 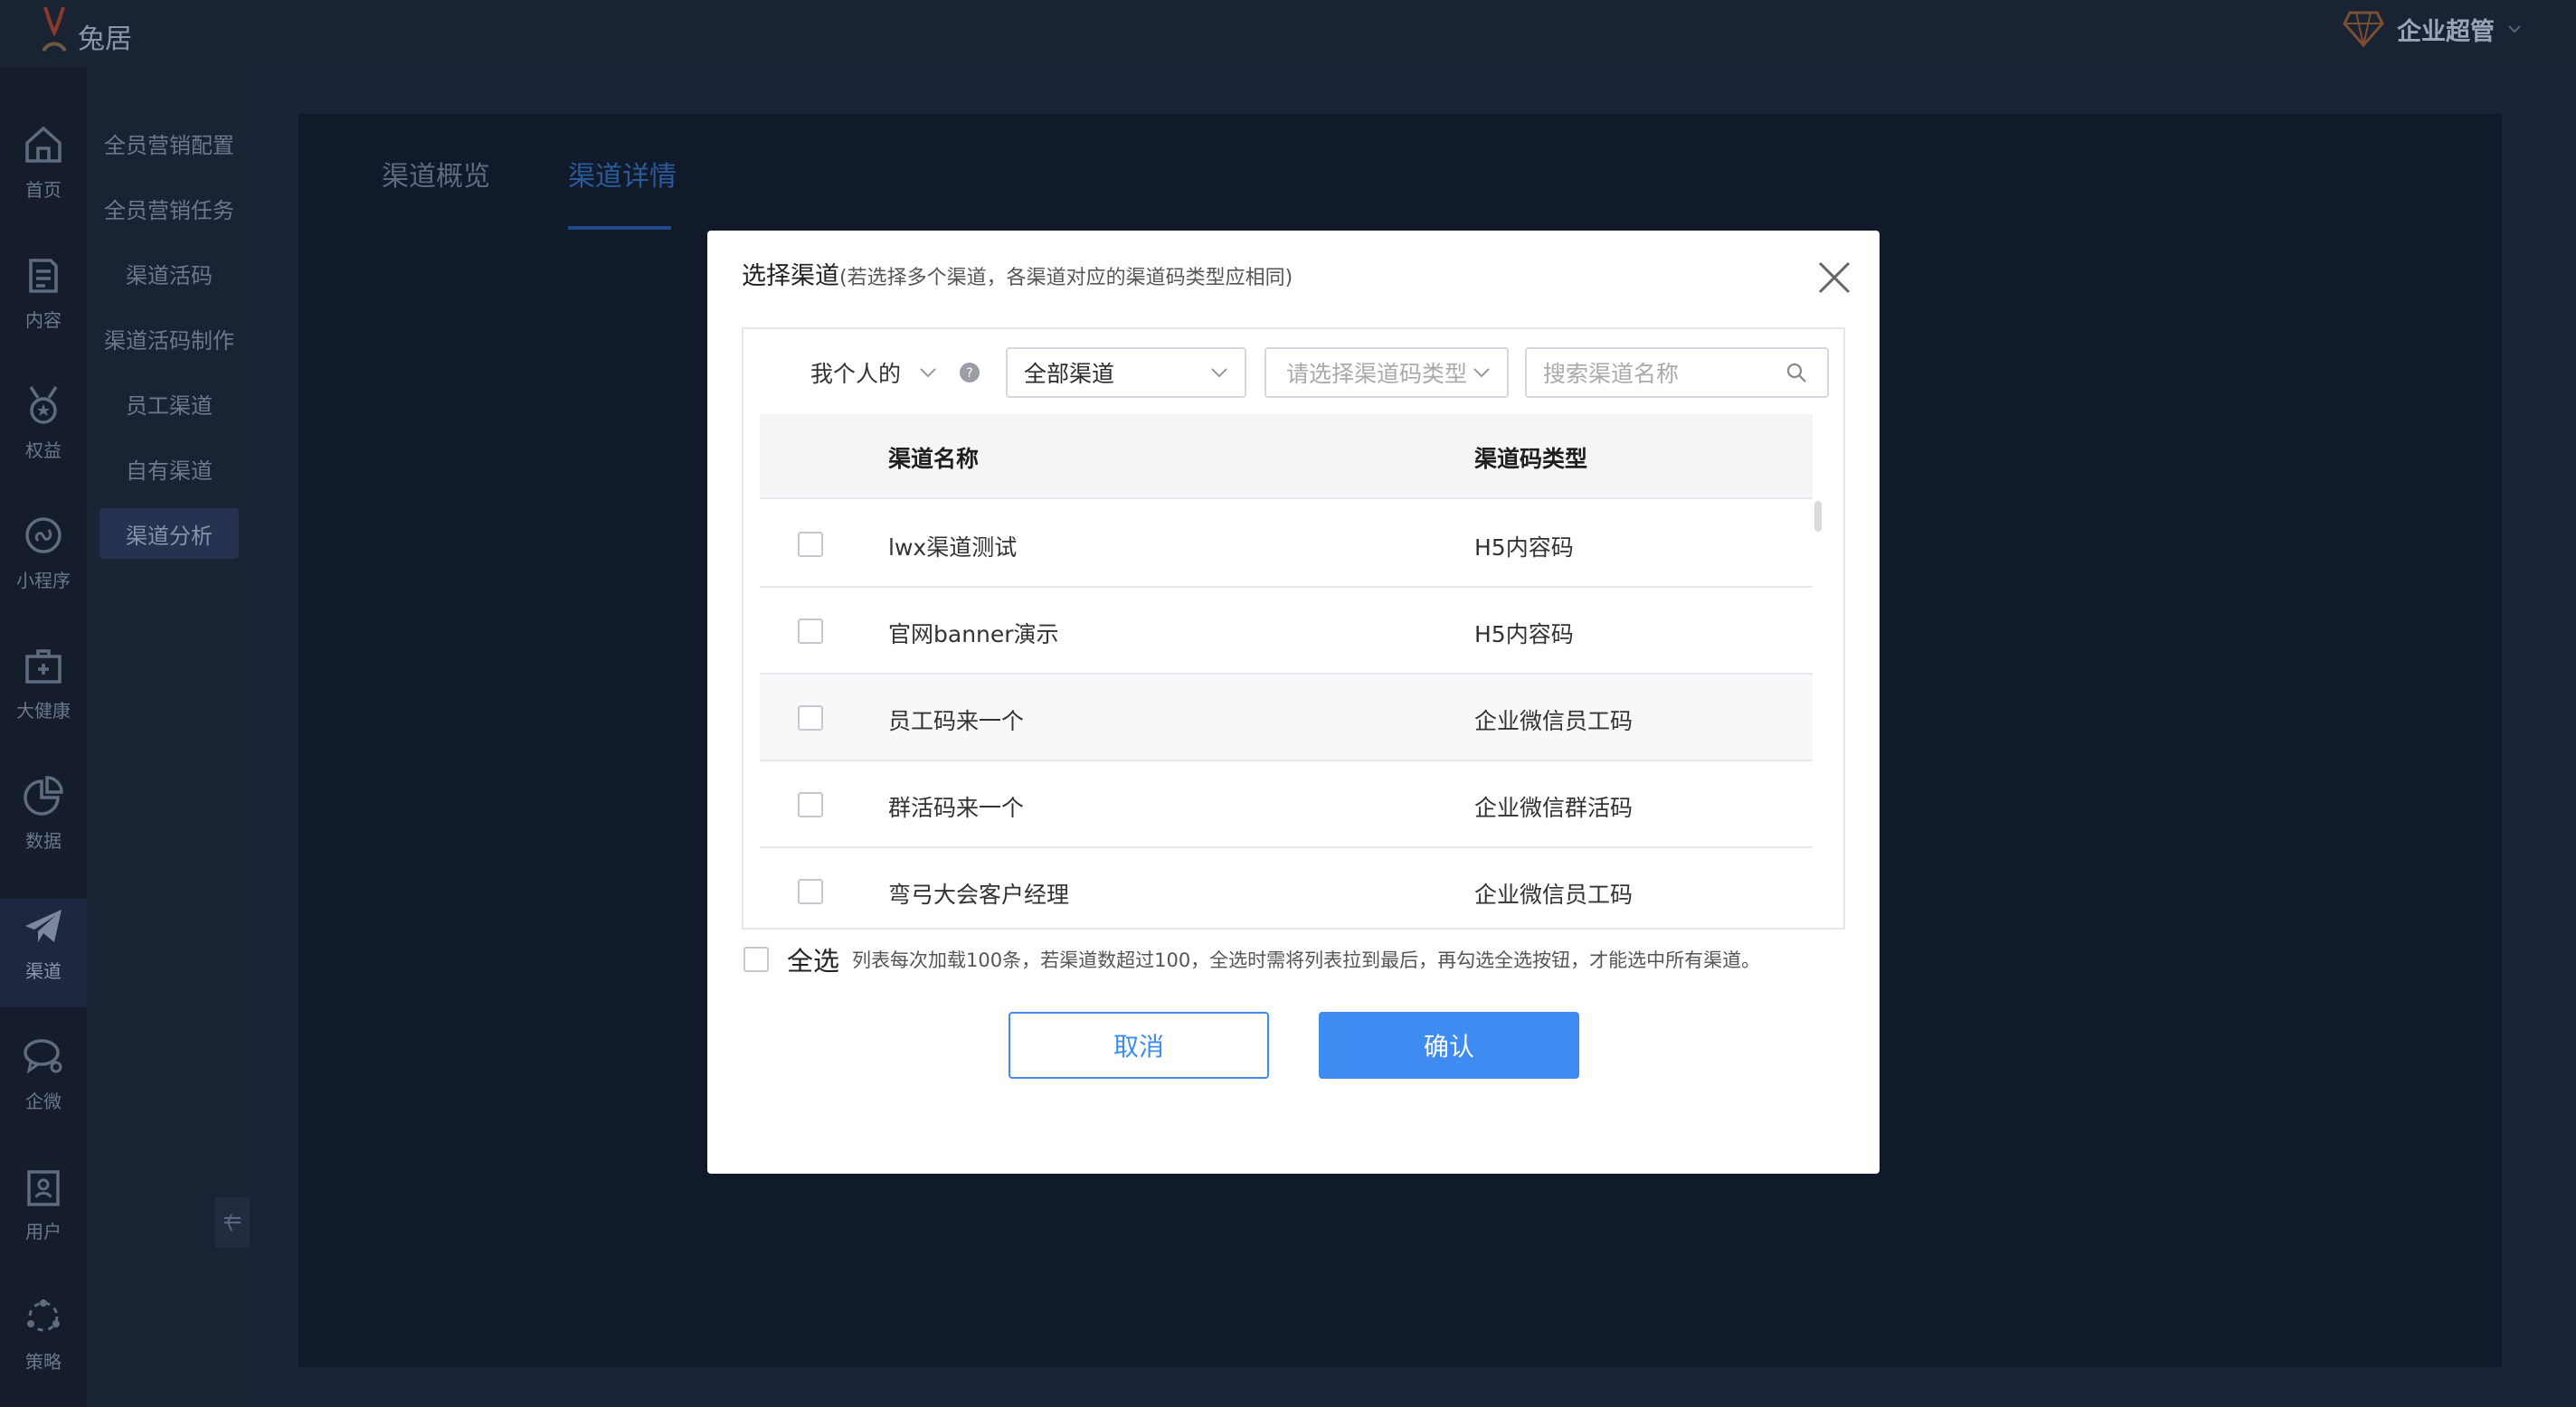 I want to click on help-icon: ?, so click(x=970, y=372).